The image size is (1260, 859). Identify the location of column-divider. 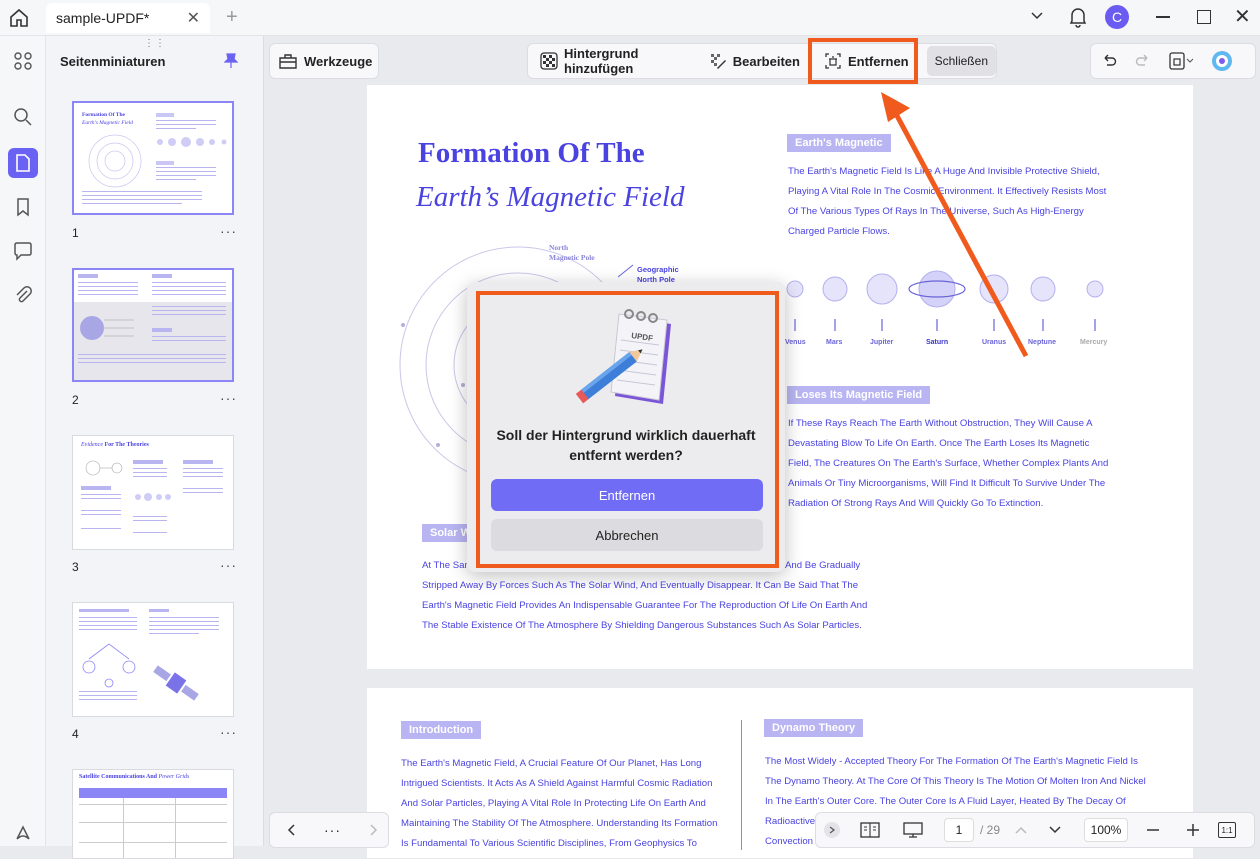
(741, 785).